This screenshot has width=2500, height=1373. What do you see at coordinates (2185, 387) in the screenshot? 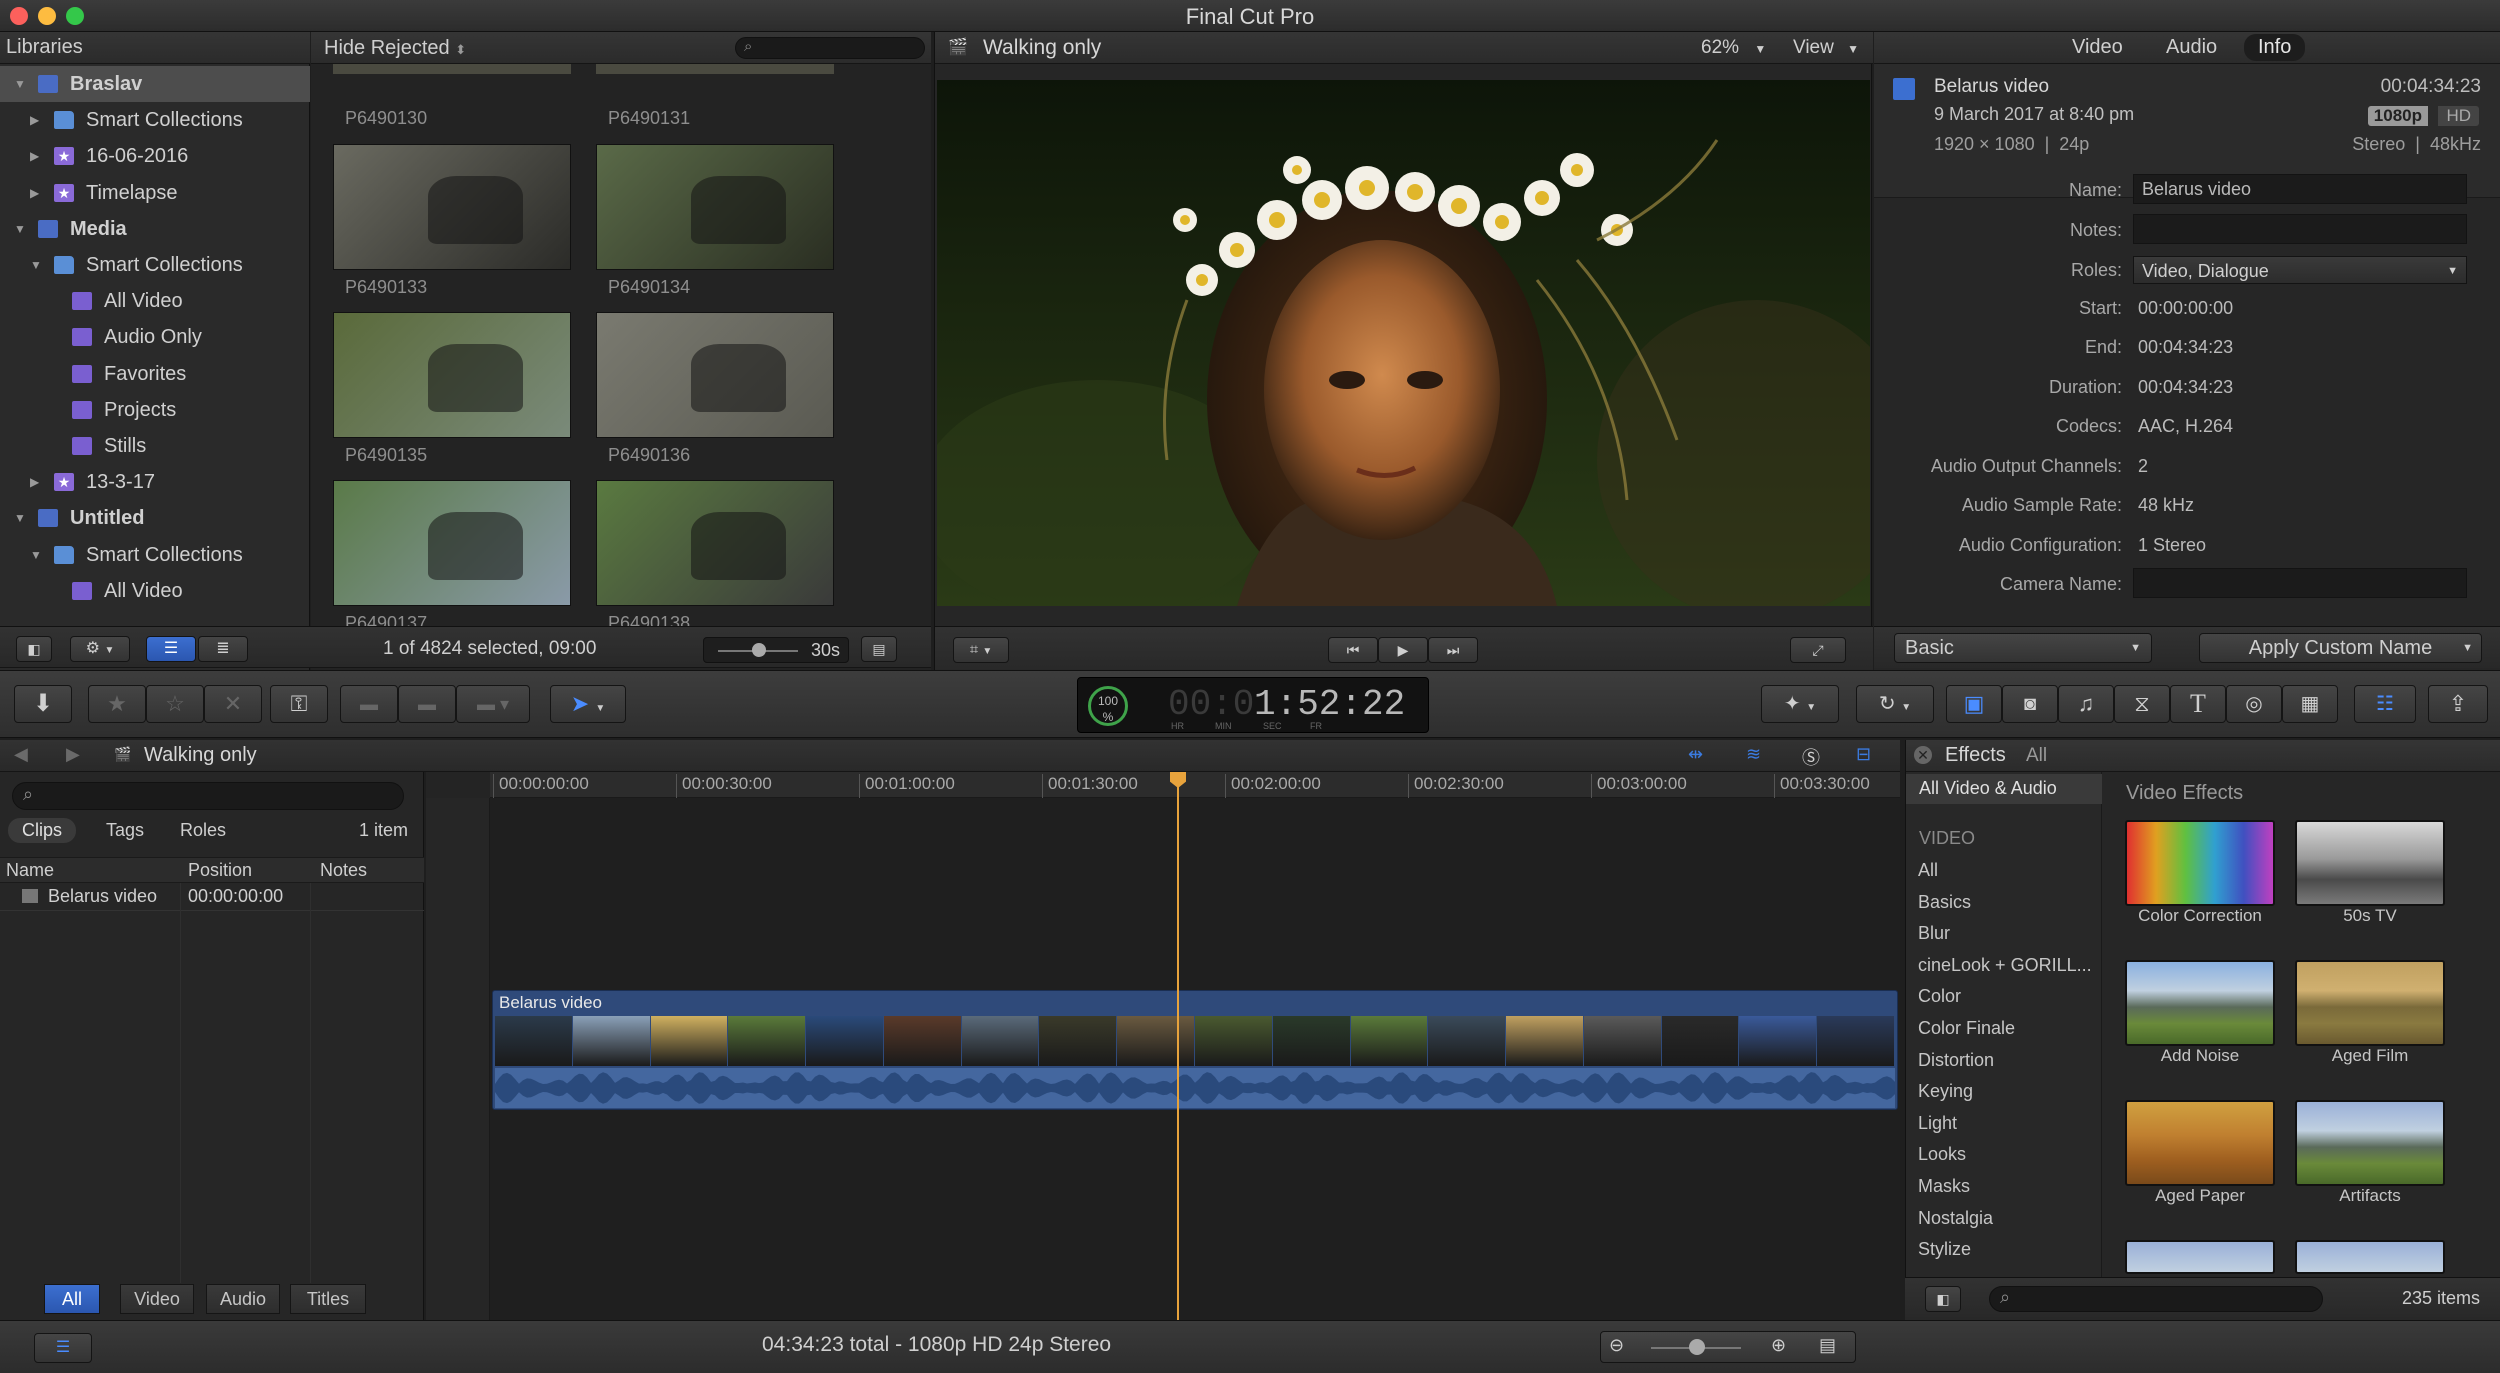
I see `duration-value: 00:04:34:23` at bounding box center [2185, 387].